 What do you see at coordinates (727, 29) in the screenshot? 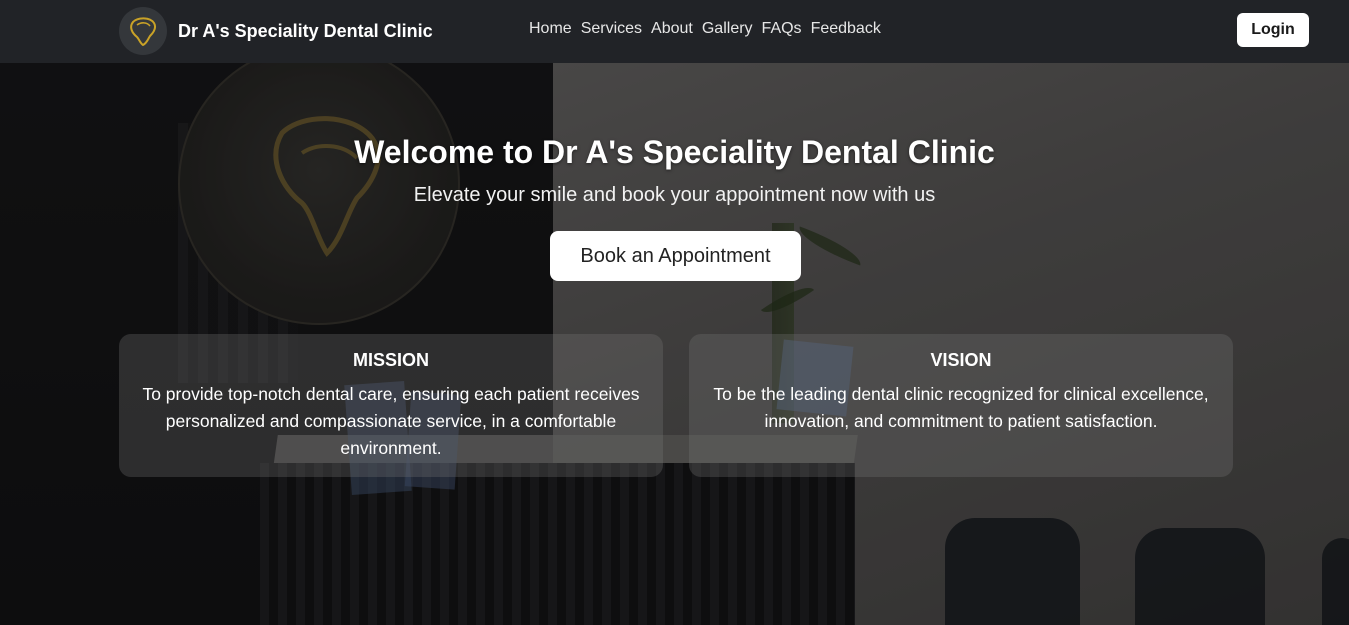
I see `nav-link-gallery: Gallery` at bounding box center [727, 29].